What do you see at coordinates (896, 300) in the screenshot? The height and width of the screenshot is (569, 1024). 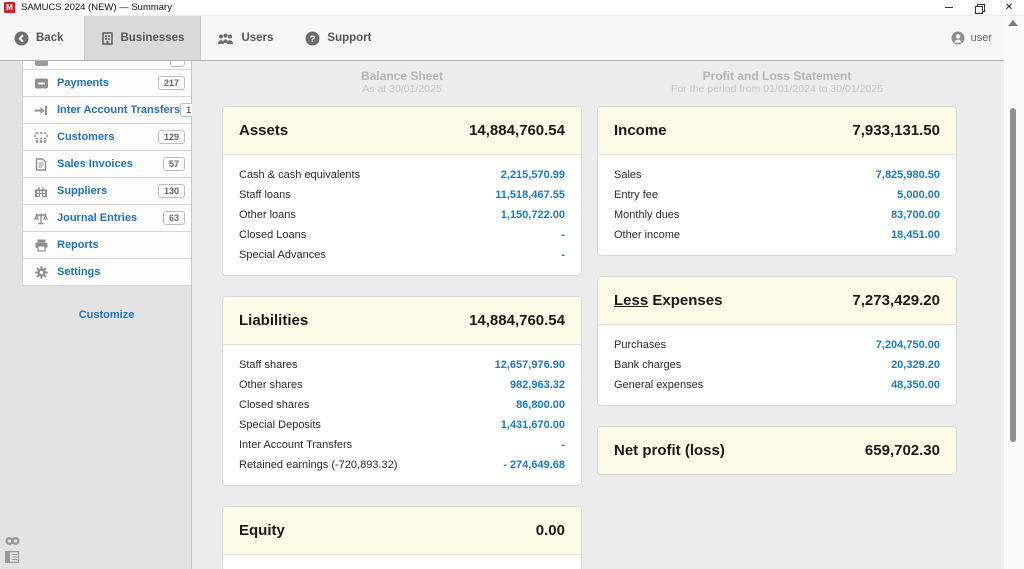 I see `expenses-total: 7,273,429.20` at bounding box center [896, 300].